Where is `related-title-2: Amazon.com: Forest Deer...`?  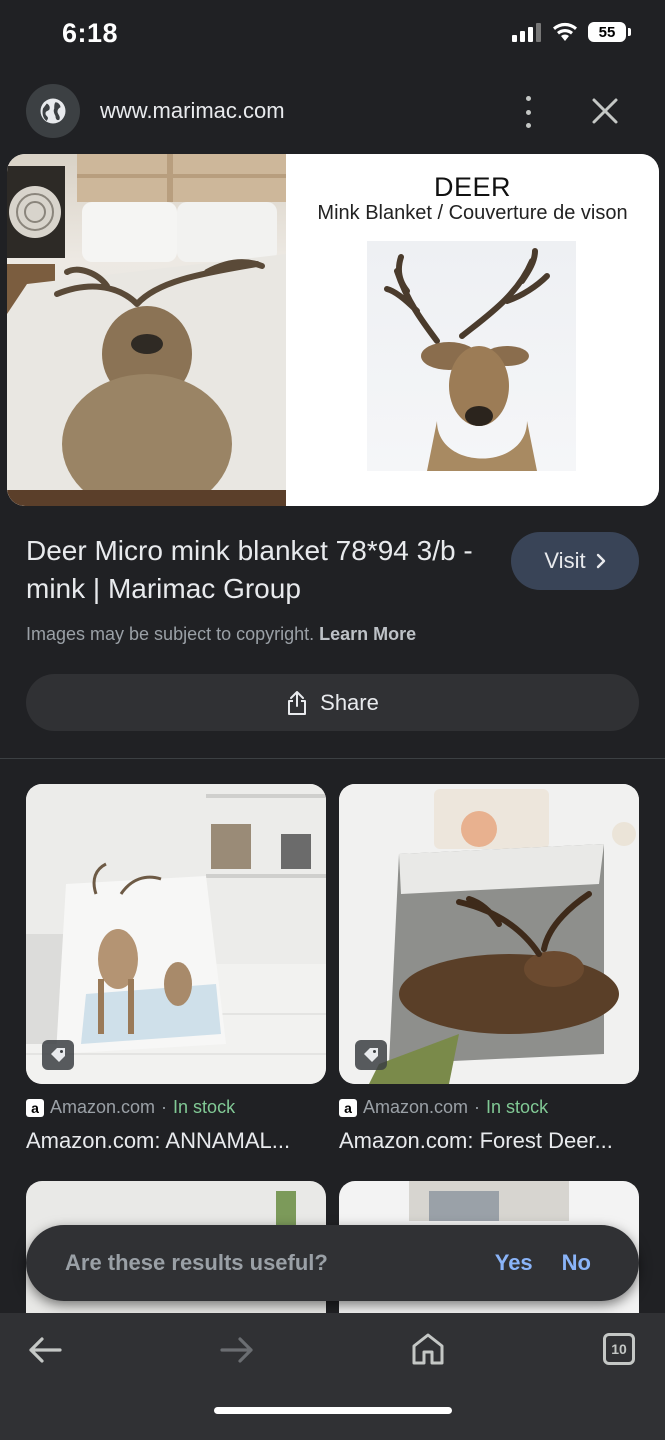
related-title-2: Amazon.com: Forest Deer... is located at coordinates (489, 1141).